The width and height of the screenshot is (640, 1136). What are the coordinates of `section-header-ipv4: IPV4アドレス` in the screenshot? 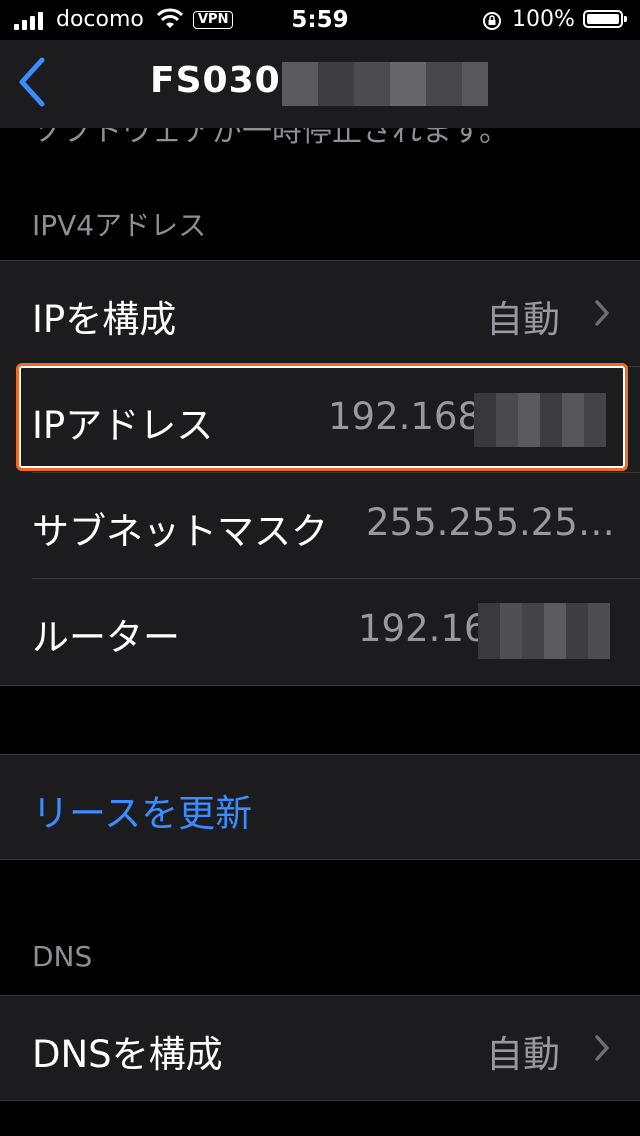 It's located at (119, 225).